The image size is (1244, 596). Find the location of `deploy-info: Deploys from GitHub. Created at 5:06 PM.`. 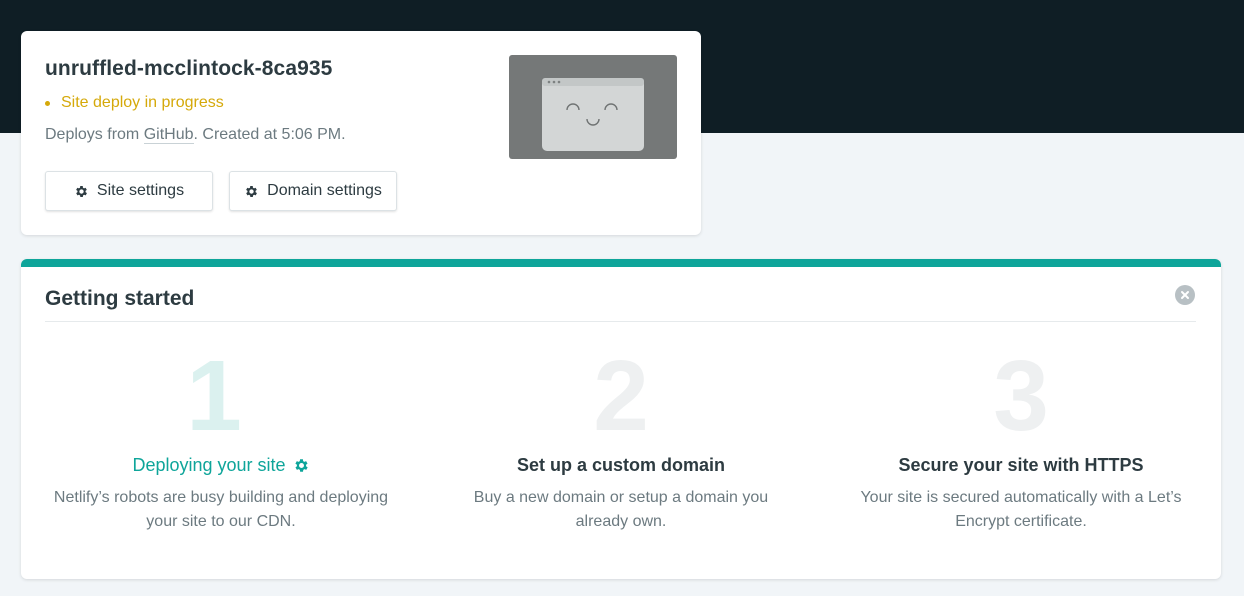

deploy-info: Deploys from GitHub. Created at 5:06 PM. is located at coordinates (195, 135).